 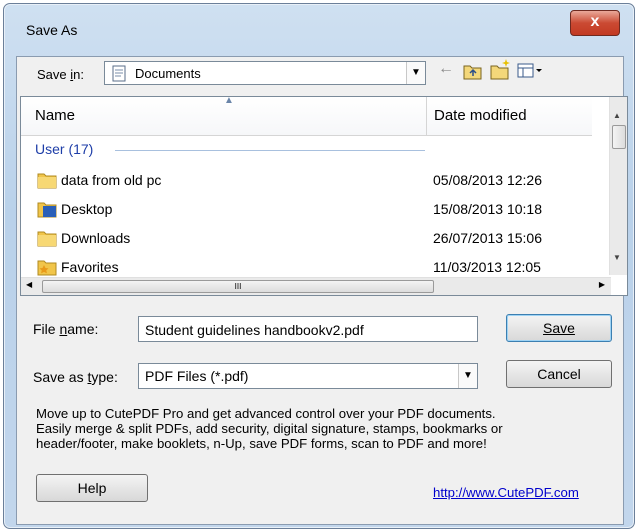 I want to click on close-icon: x, so click(x=595, y=21).